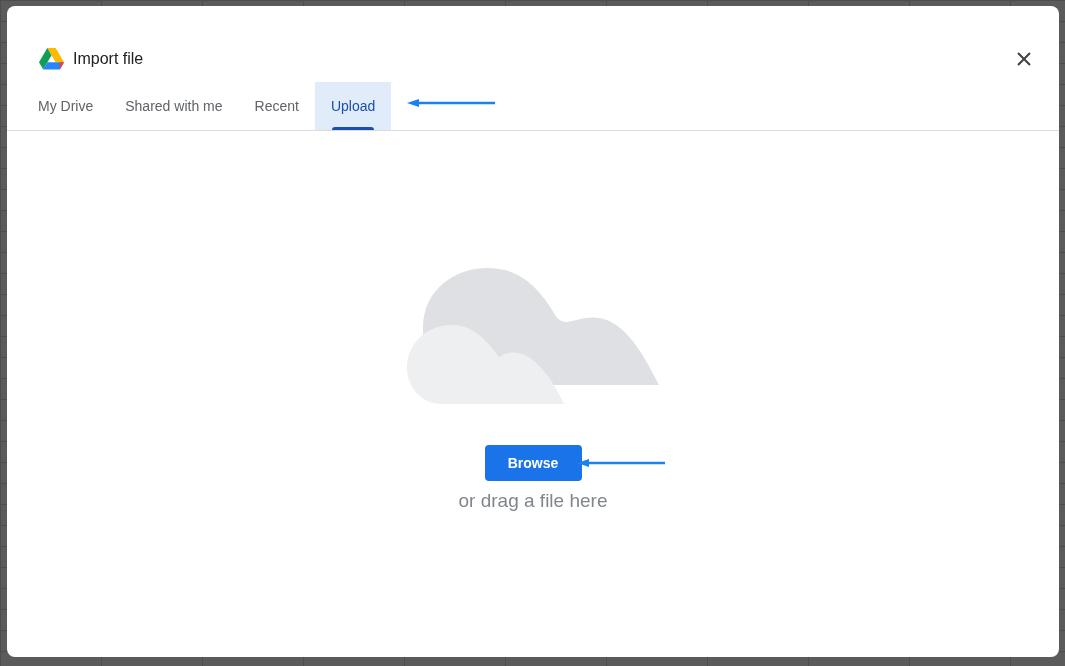  Describe the element at coordinates (51, 59) in the screenshot. I see `drive-logo-icon` at that location.